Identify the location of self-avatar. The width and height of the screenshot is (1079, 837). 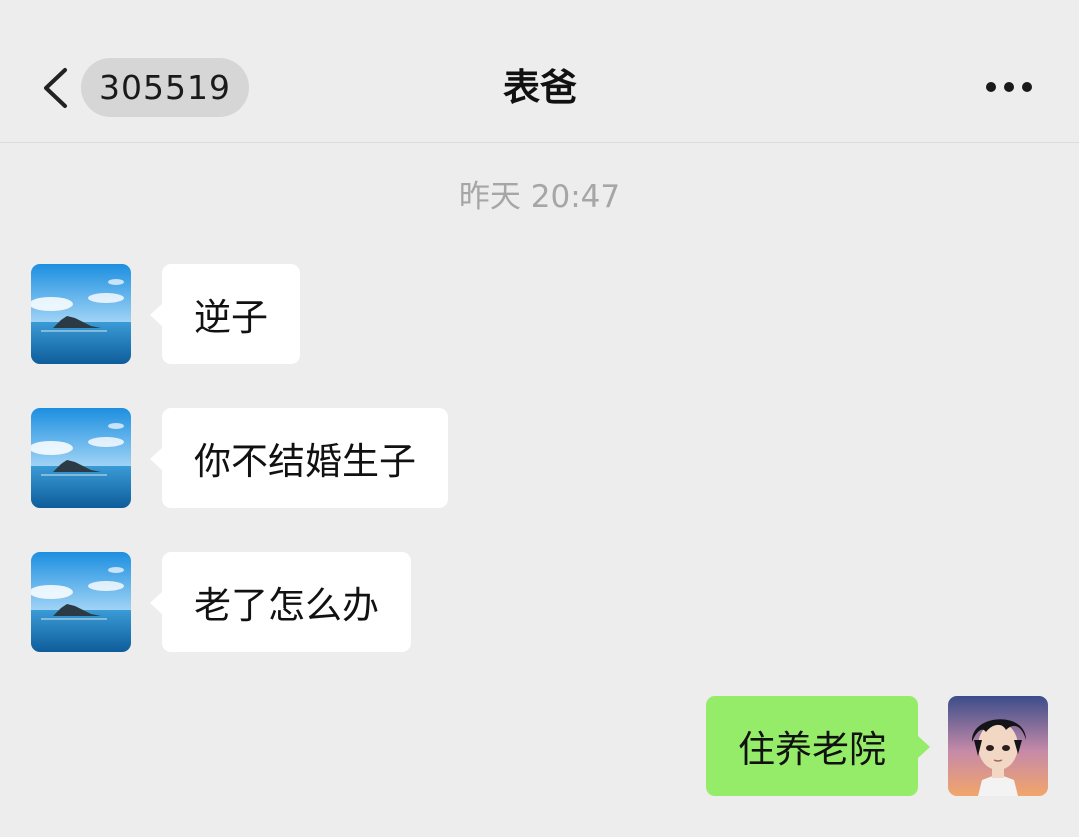
(998, 746).